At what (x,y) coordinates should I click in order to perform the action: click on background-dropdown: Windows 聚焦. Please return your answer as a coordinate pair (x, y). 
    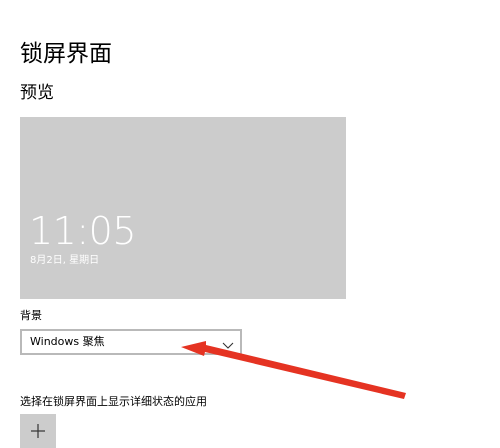
    Looking at the image, I should click on (131, 342).